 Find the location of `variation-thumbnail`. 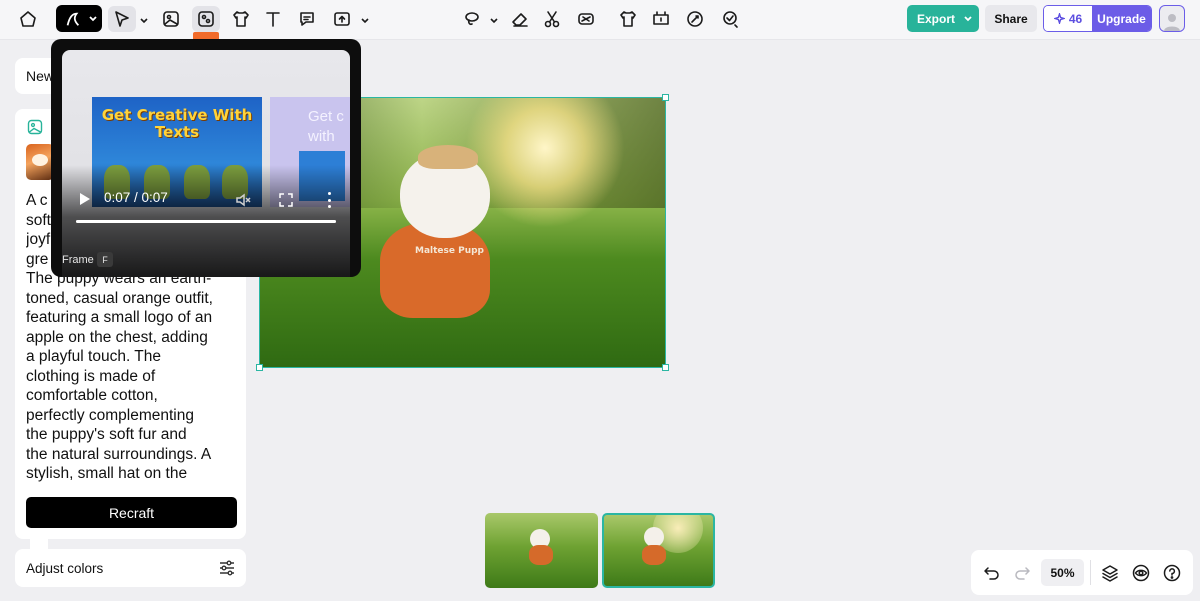

variation-thumbnail is located at coordinates (541, 550).